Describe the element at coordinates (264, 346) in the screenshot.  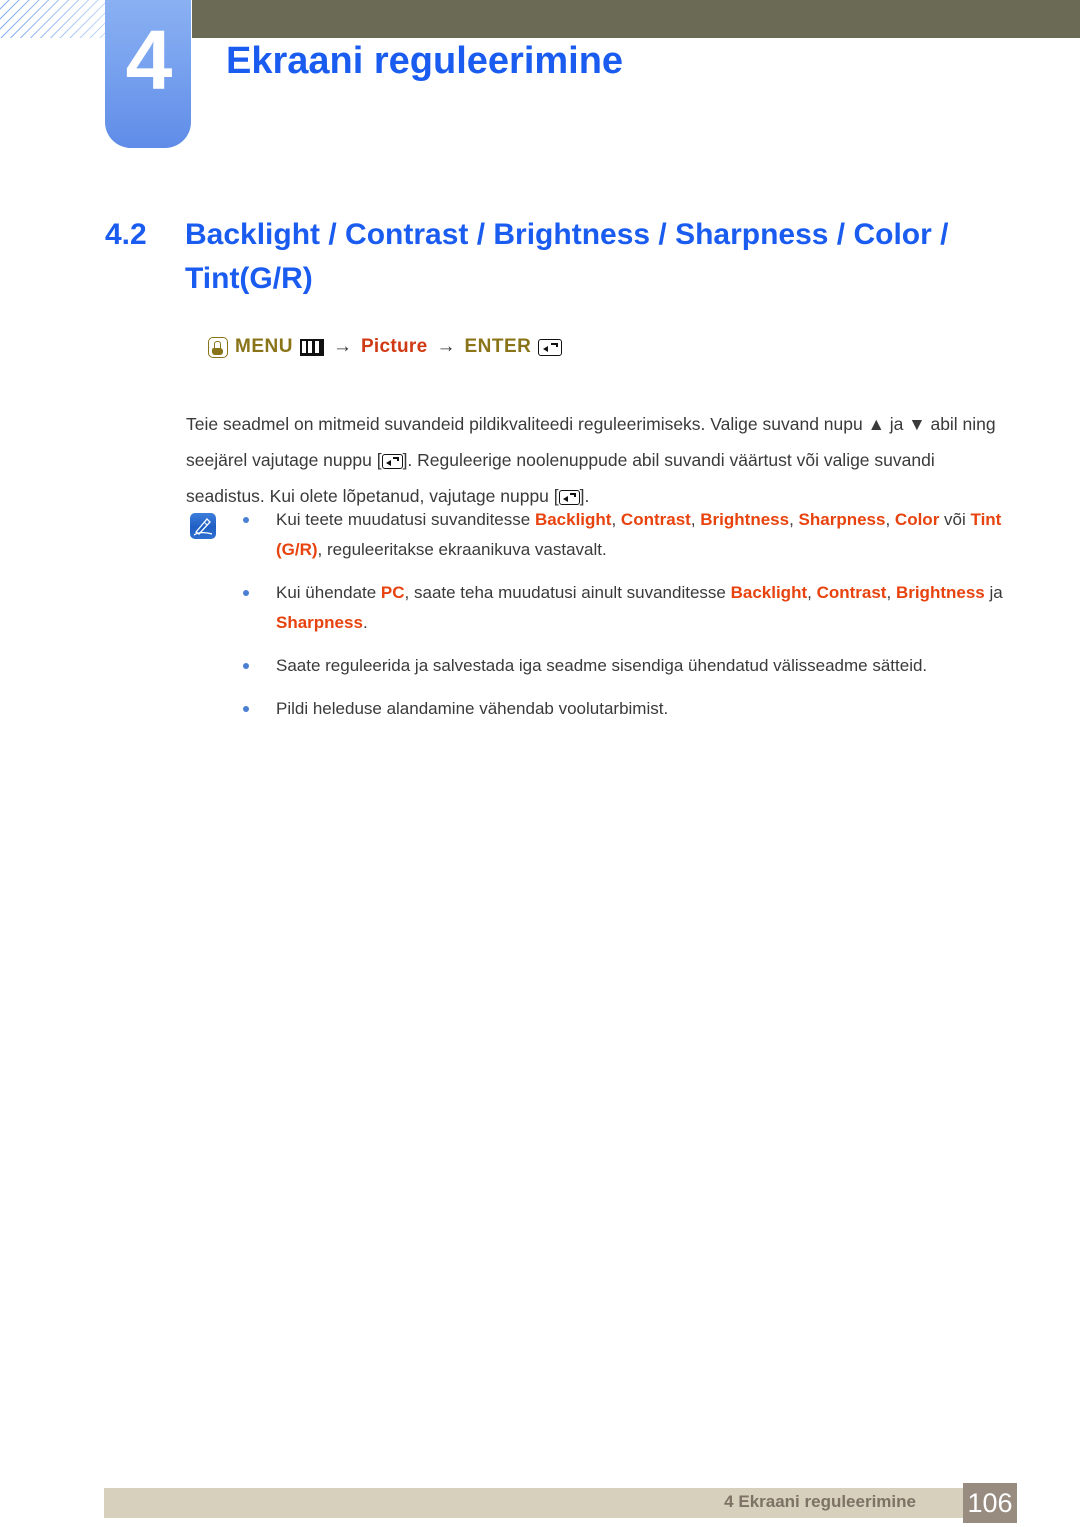
I see `menu-path-menu-label: MENU` at that location.